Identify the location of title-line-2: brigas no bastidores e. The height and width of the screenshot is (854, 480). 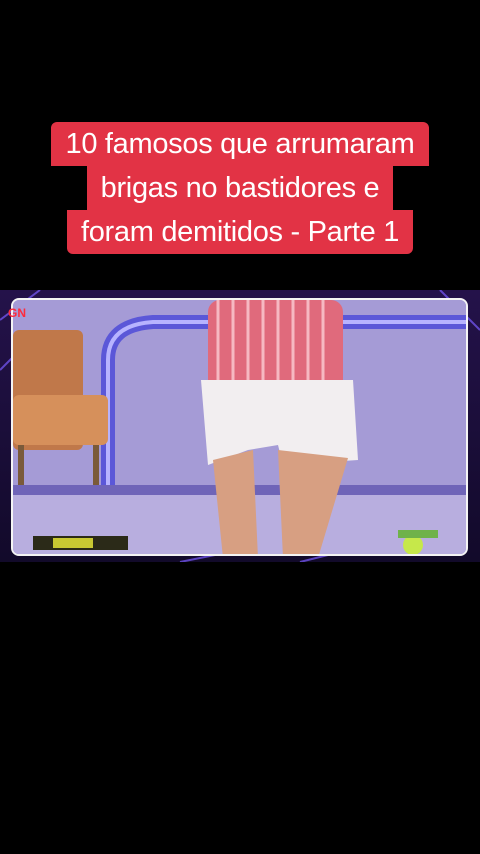
(240, 188).